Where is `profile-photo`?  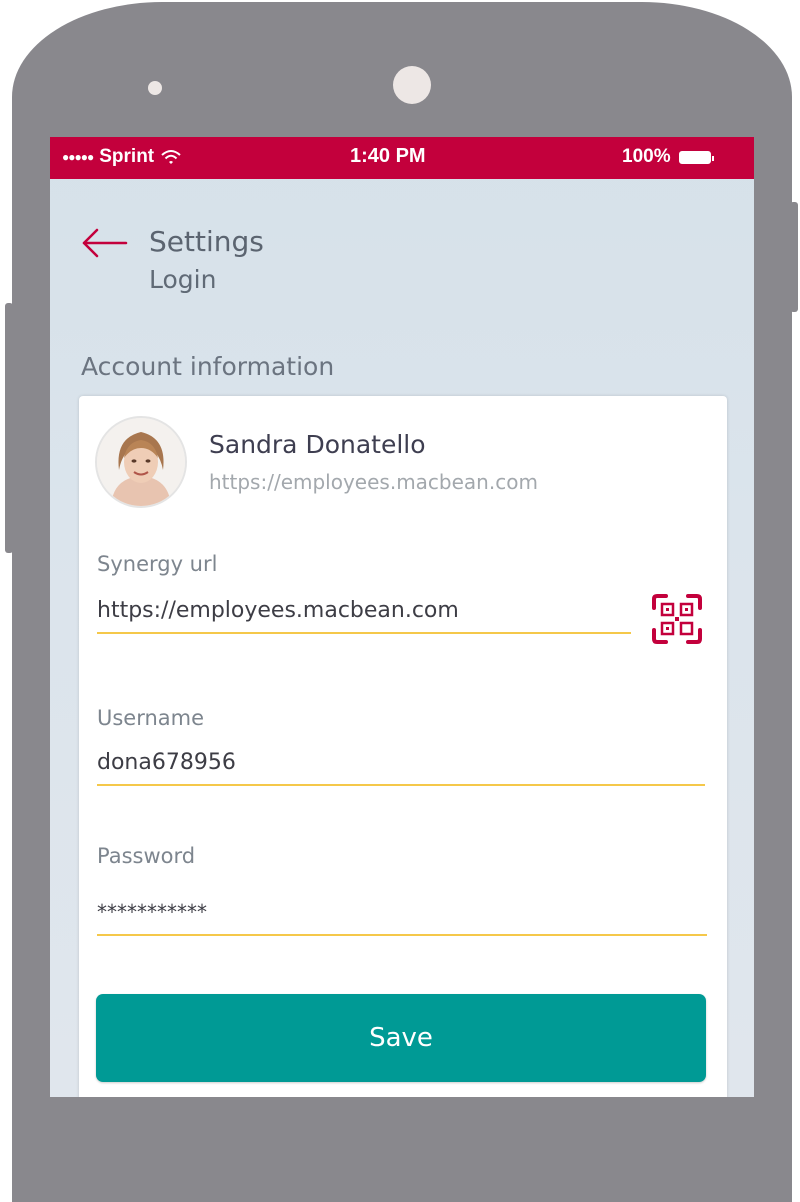 profile-photo is located at coordinates (141, 462).